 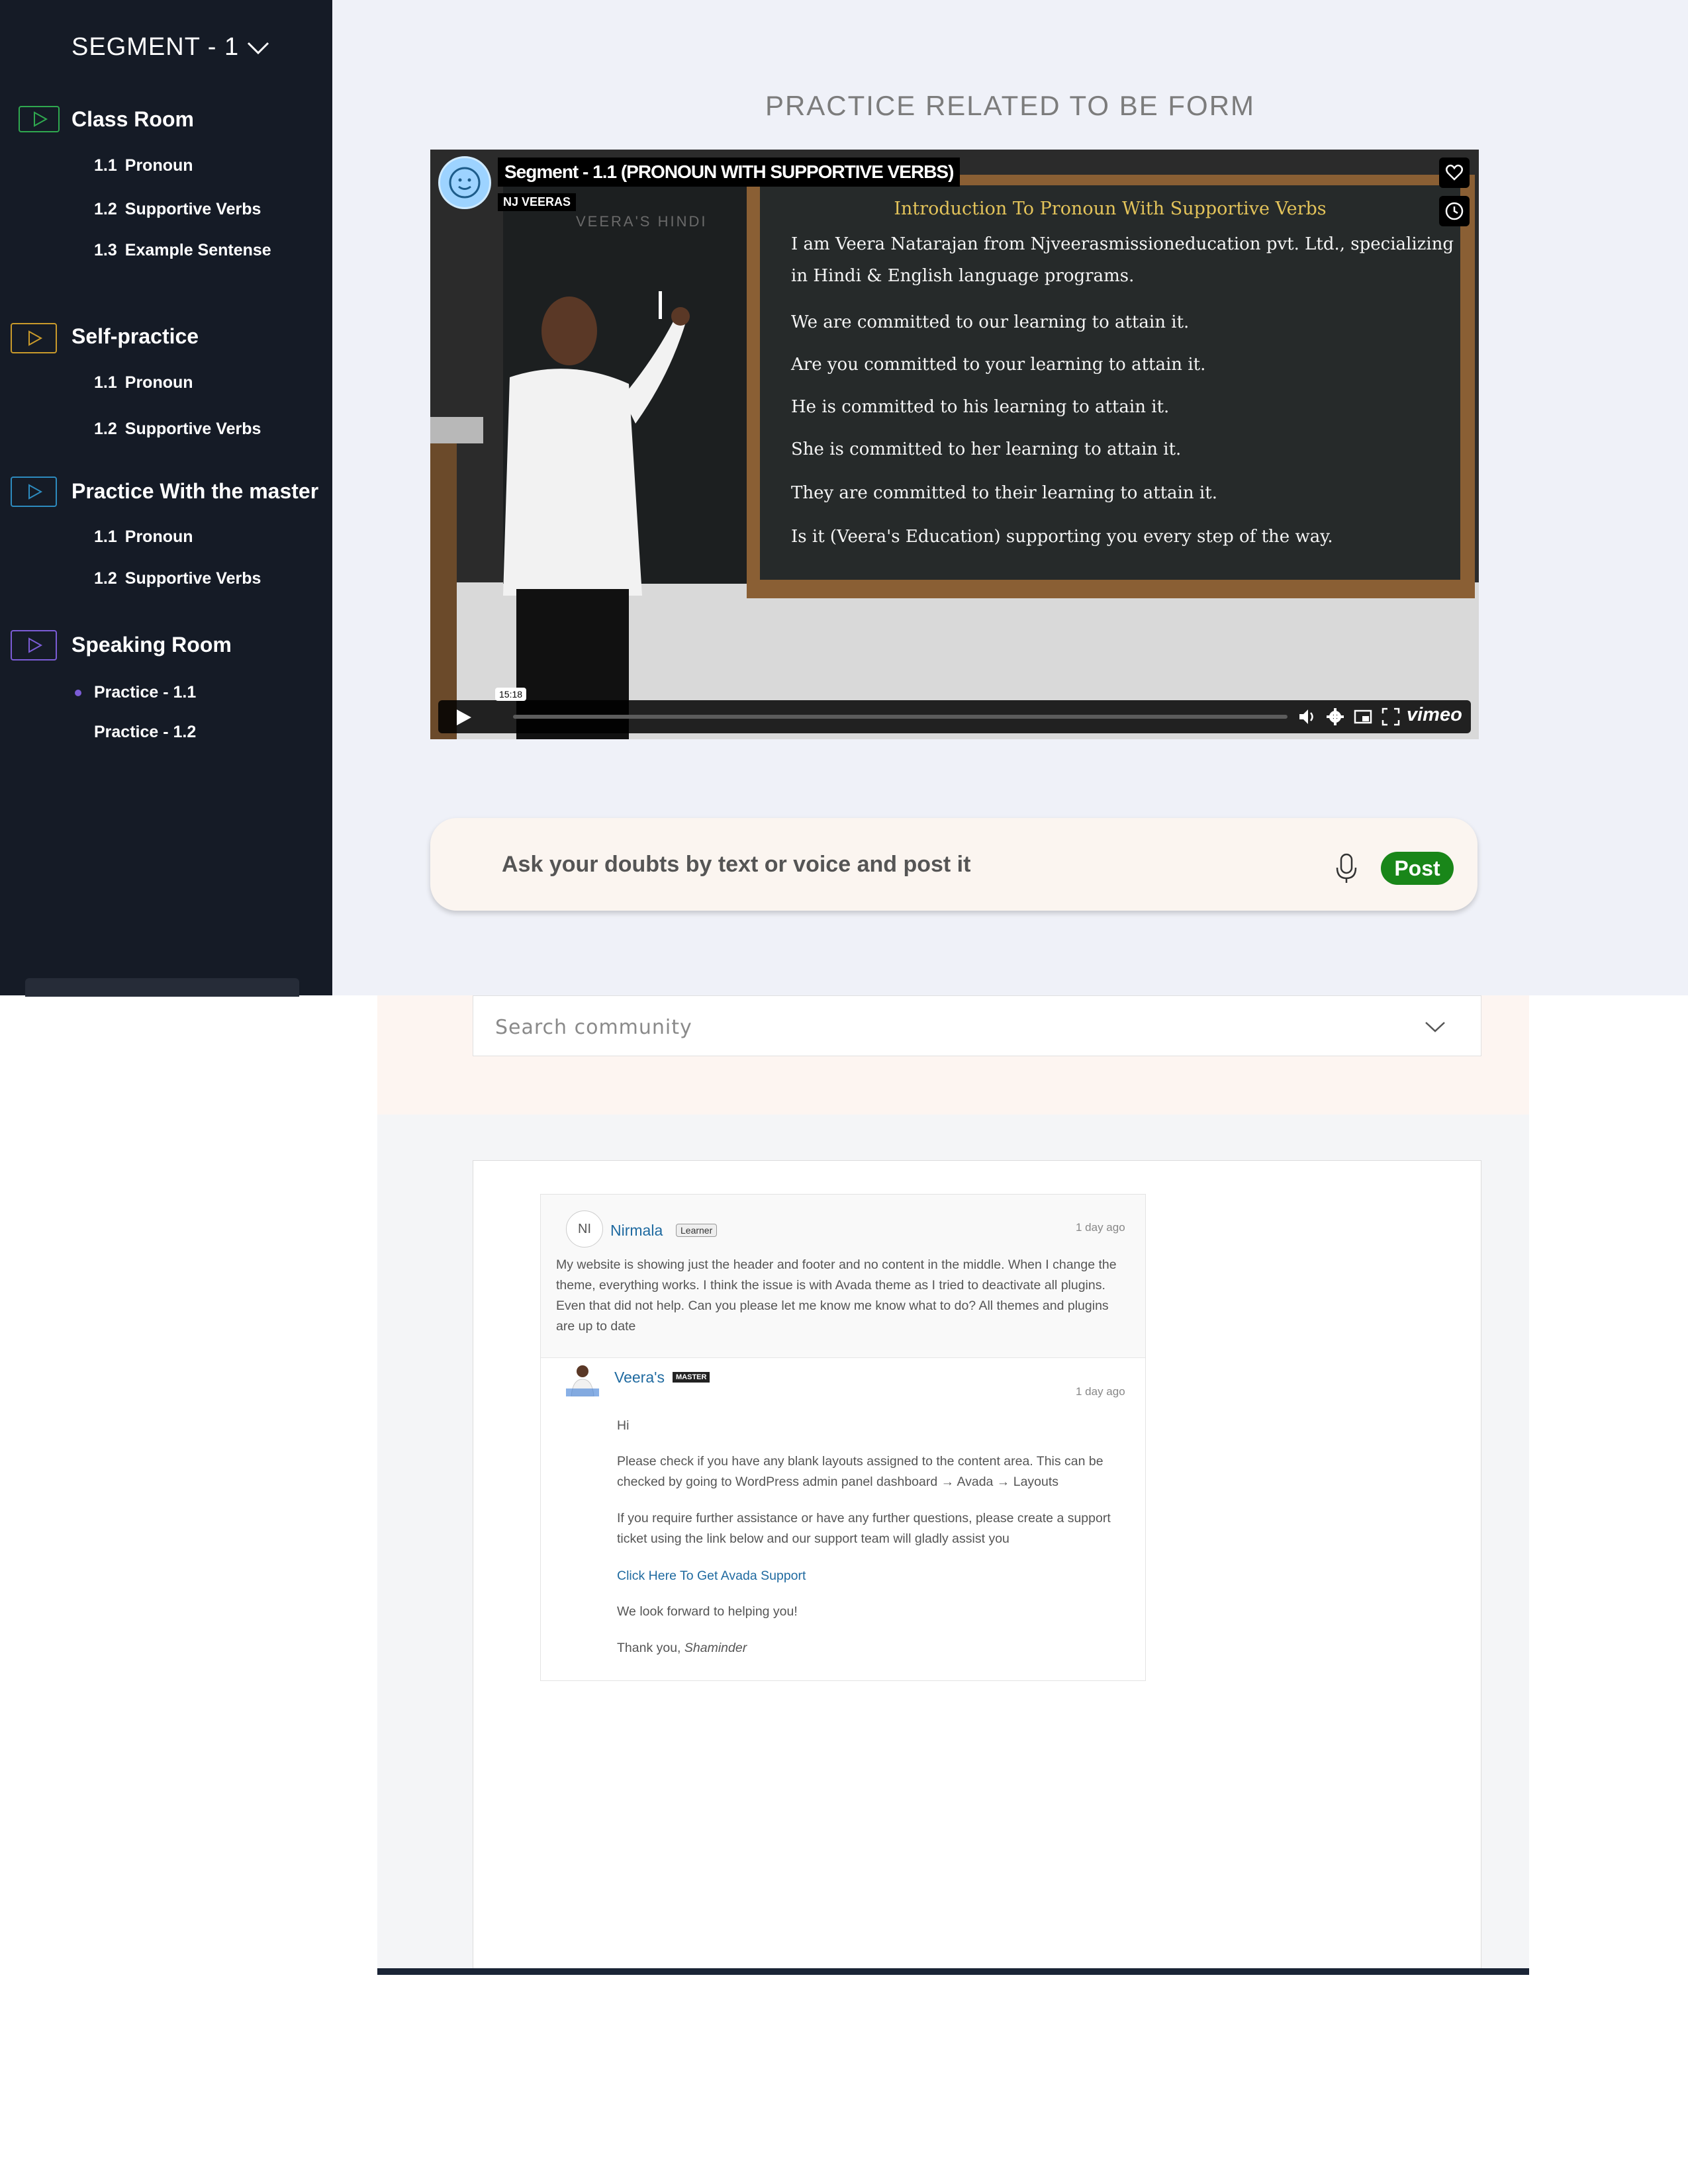 I want to click on section-title-self-practice: Self-practice, so click(x=135, y=336).